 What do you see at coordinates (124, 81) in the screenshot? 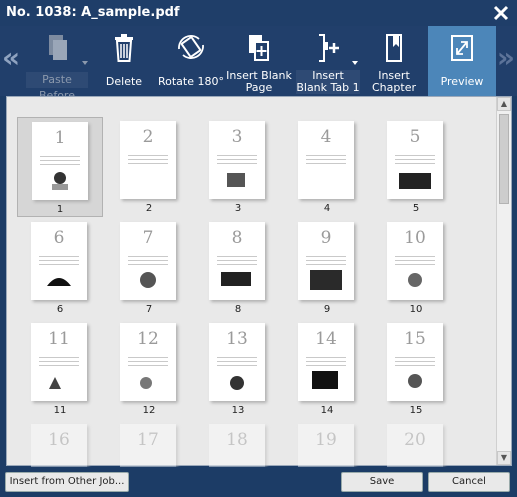
I see `delete-label: Delete` at bounding box center [124, 81].